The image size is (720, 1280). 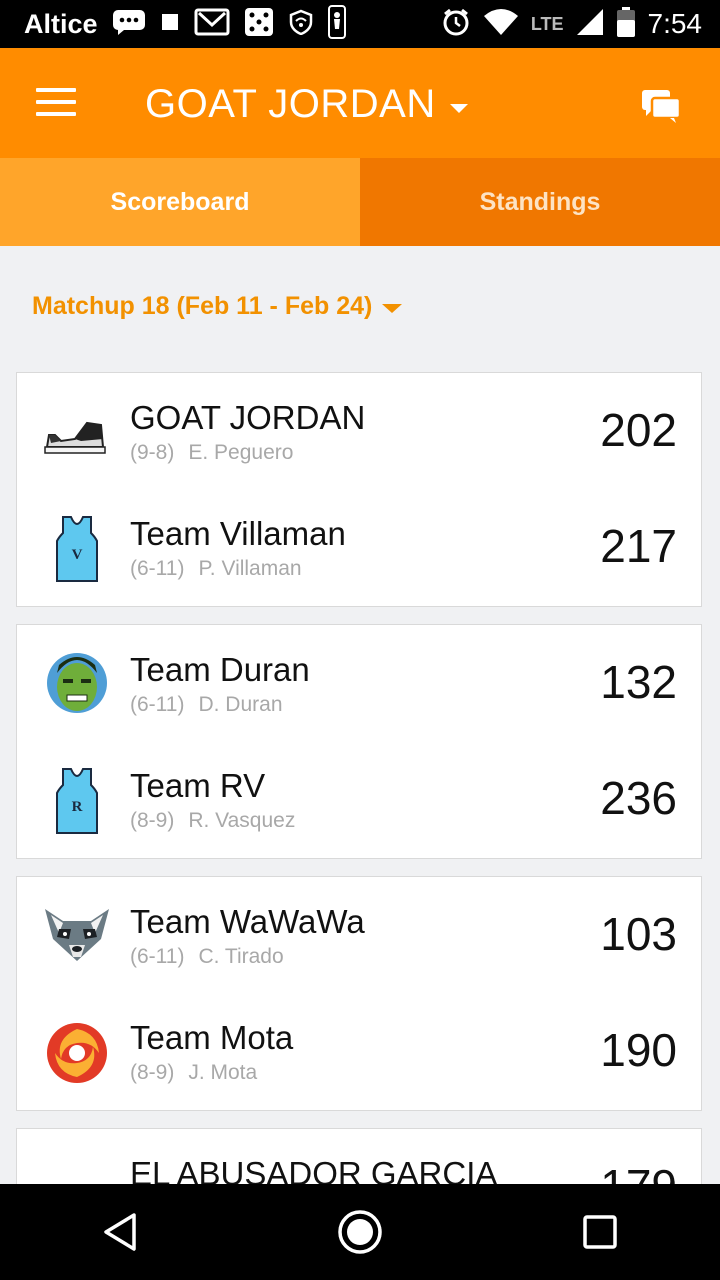 I want to click on recents-icon, so click(x=600, y=1232).